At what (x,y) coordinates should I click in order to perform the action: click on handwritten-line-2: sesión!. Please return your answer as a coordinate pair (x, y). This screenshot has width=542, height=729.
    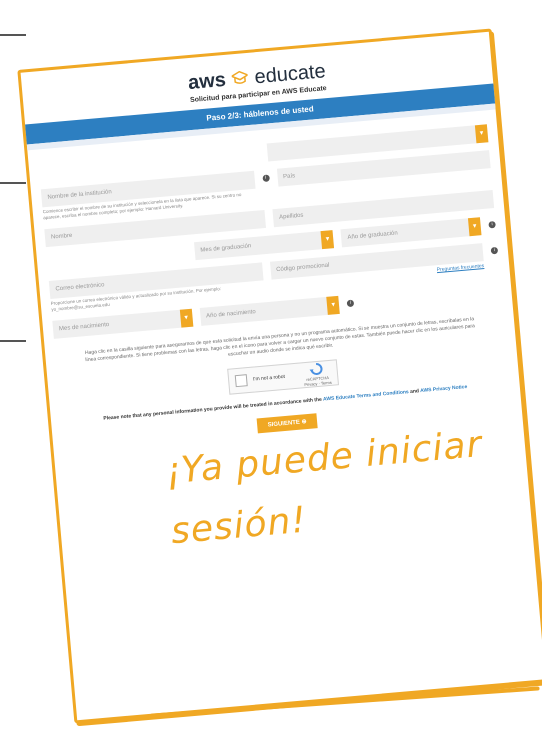
    Looking at the image, I should click on (239, 526).